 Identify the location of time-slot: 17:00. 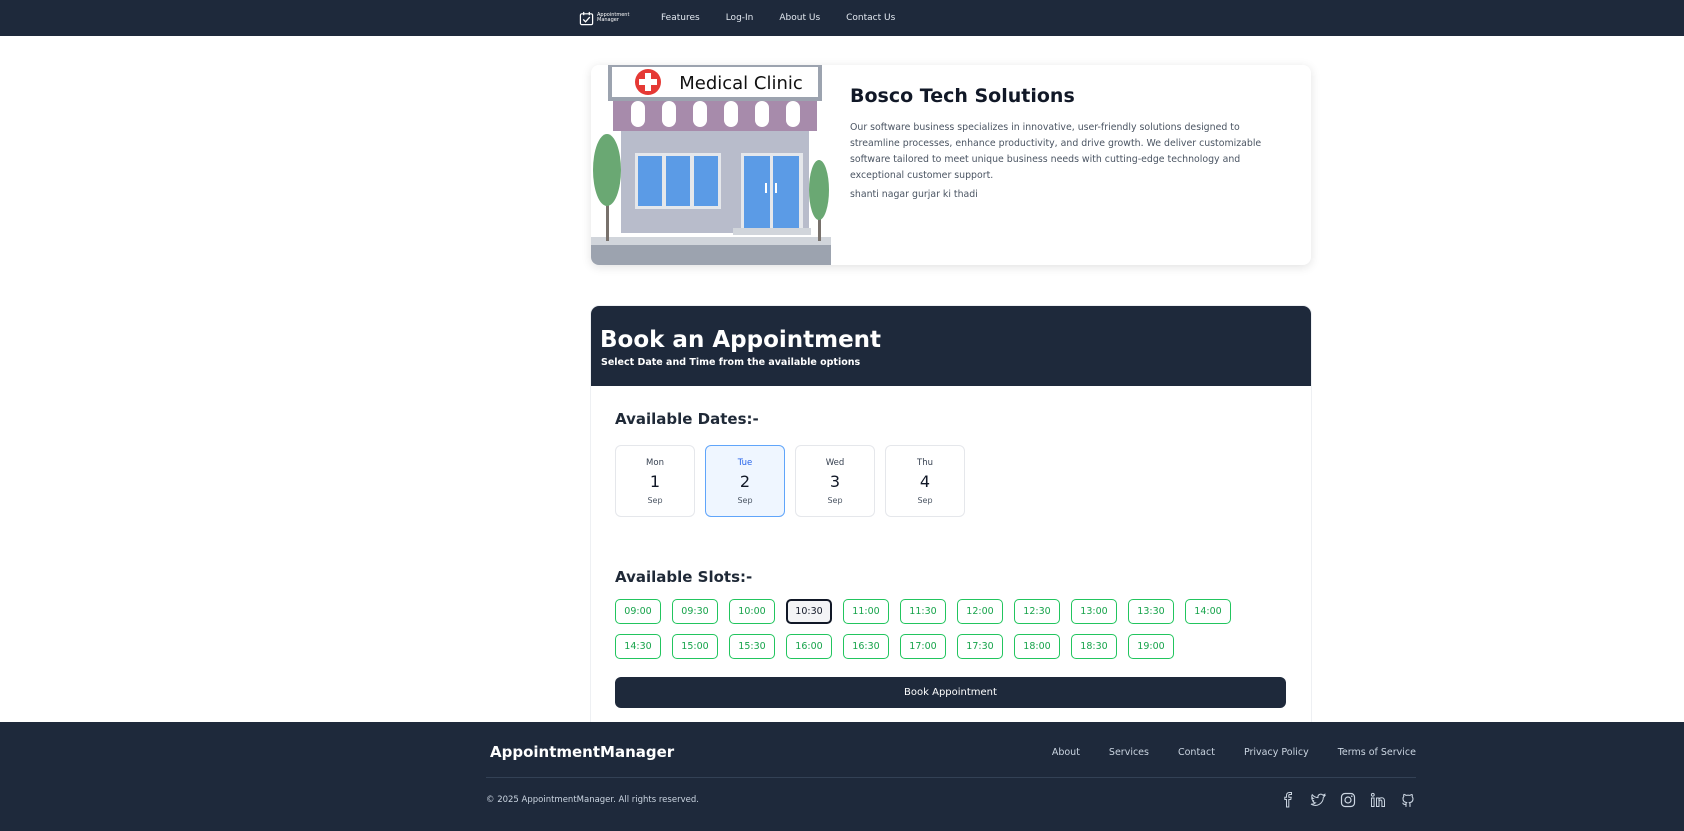
(923, 646).